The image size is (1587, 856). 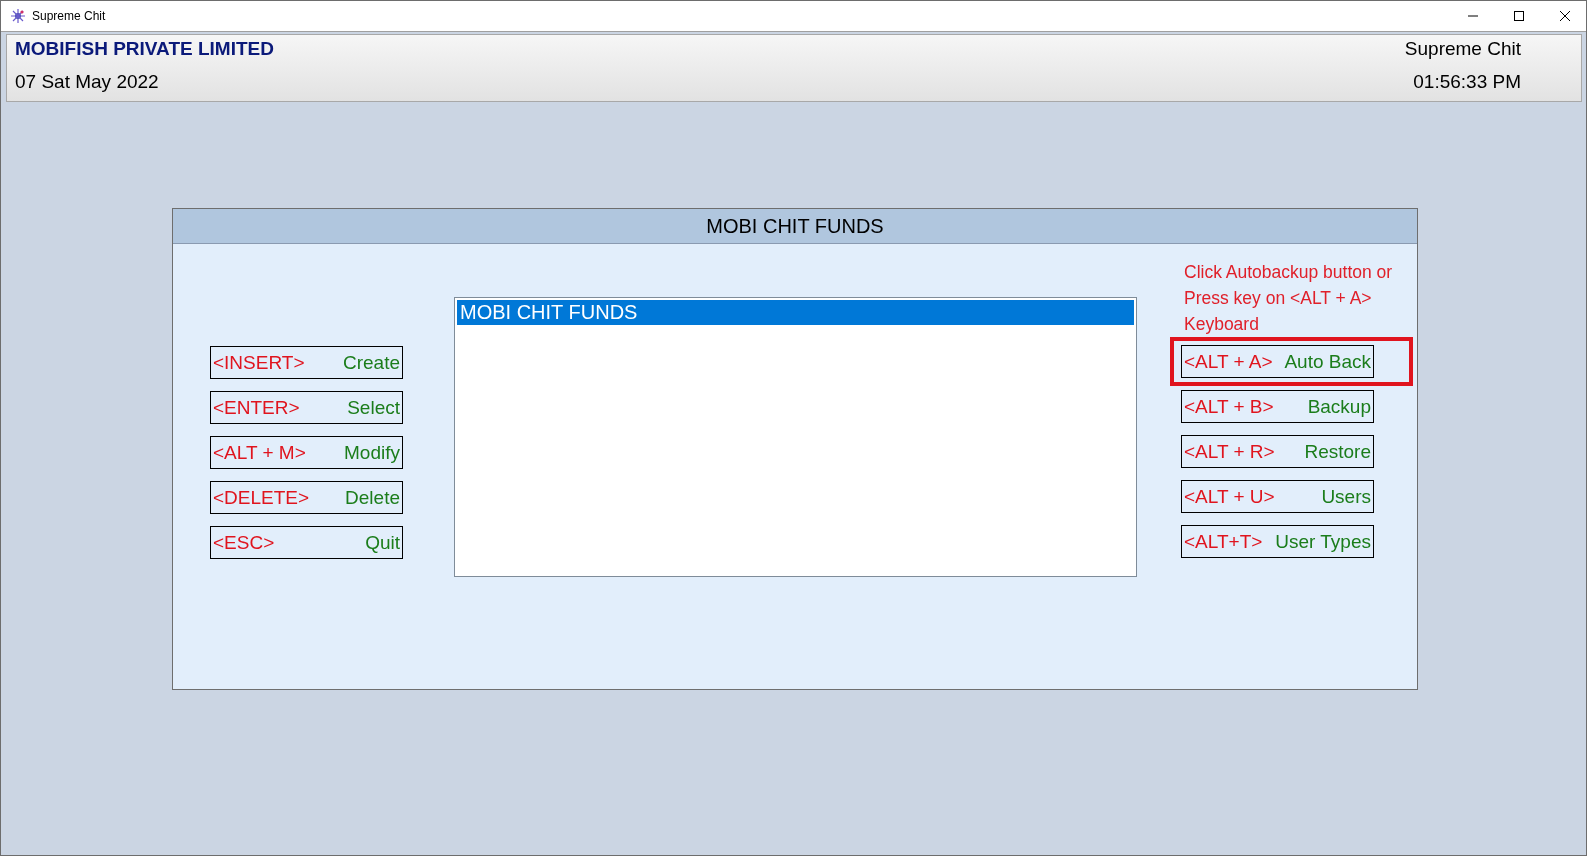 I want to click on company-name: MOBIFISH PRIVATE LIMITED, so click(x=144, y=49).